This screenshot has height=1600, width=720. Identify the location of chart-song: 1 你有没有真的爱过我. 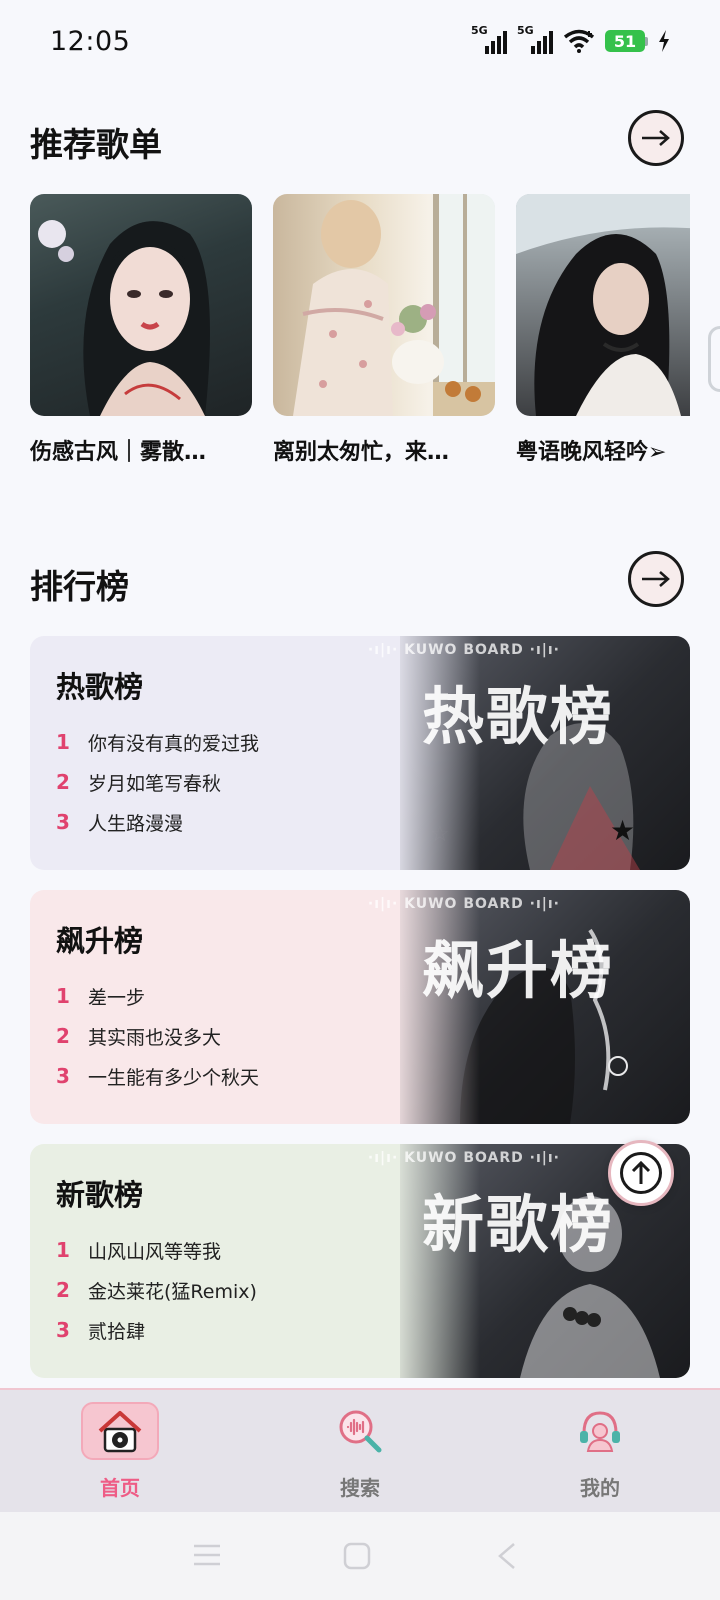
(157, 742).